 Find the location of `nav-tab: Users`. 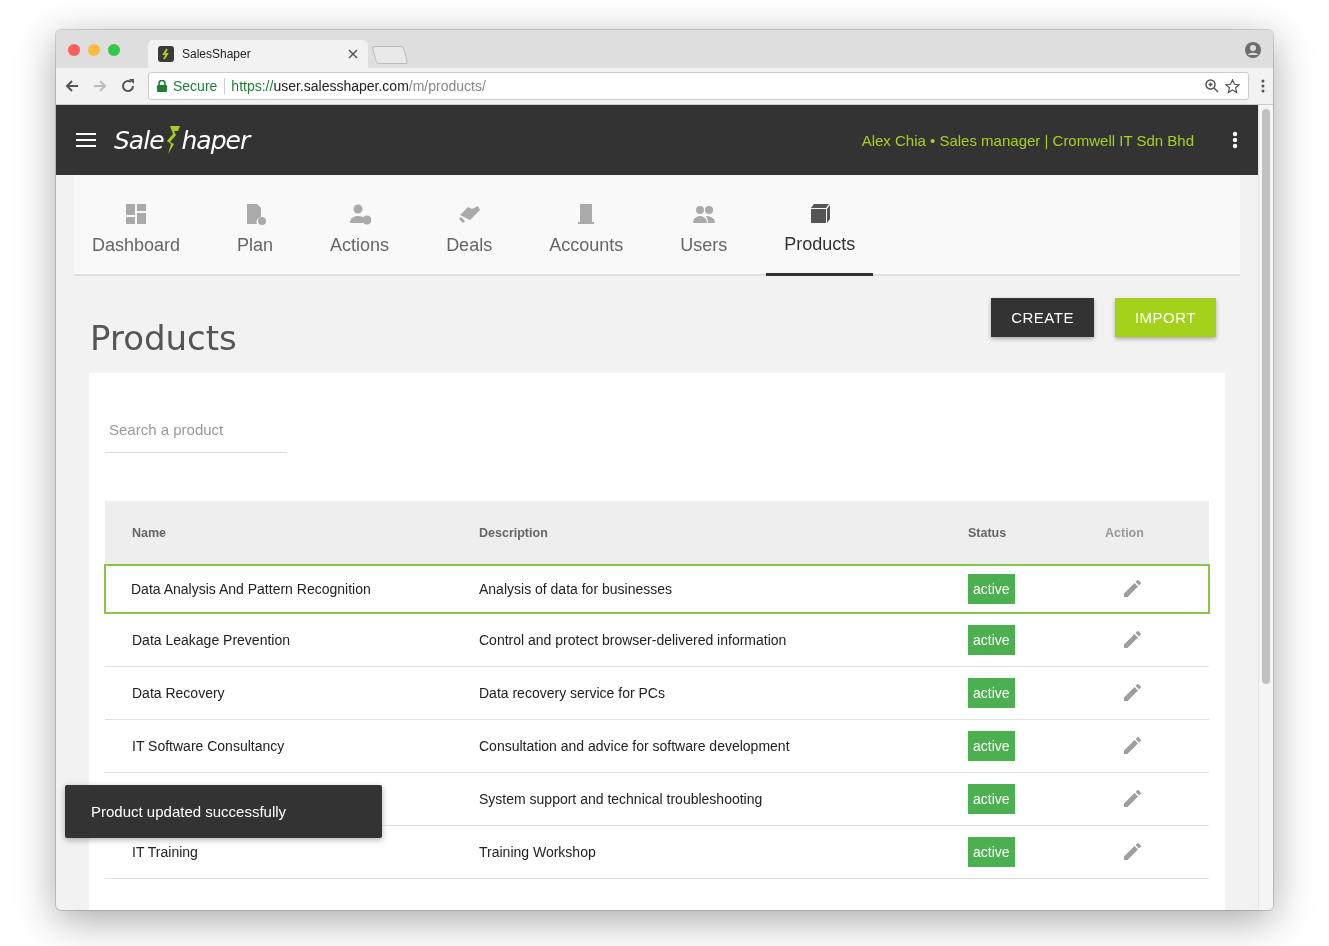

nav-tab: Users is located at coordinates (704, 225).